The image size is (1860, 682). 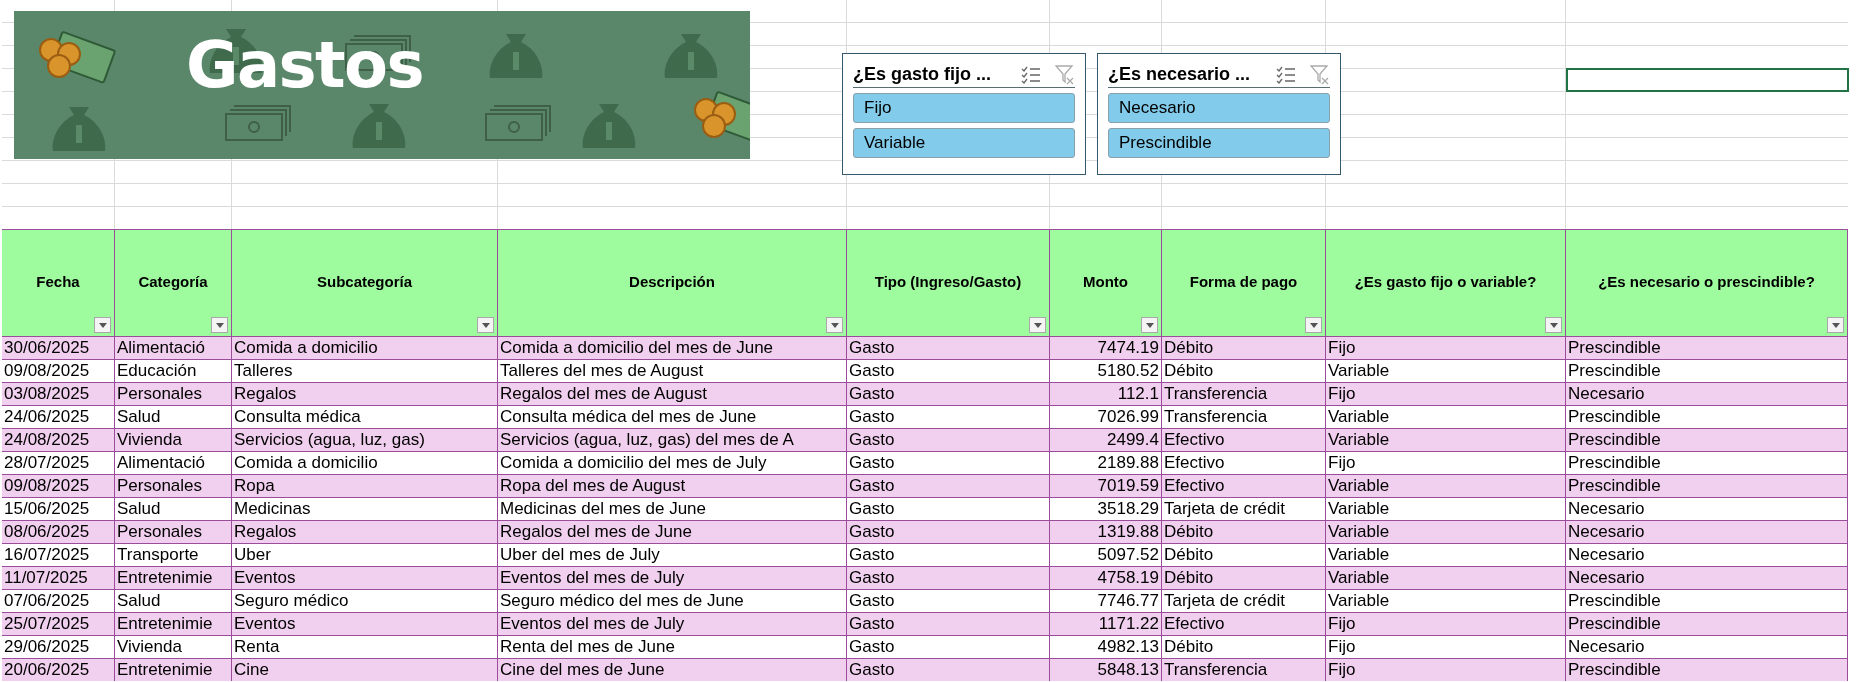 I want to click on table-cell: 20/06/2025, so click(x=58, y=670).